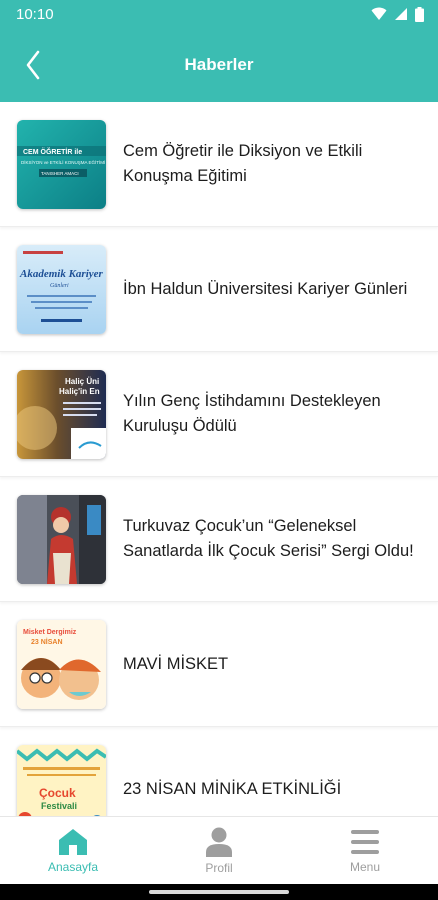 The width and height of the screenshot is (438, 900). I want to click on thumb-text: 23 NİSAN, so click(47, 642).